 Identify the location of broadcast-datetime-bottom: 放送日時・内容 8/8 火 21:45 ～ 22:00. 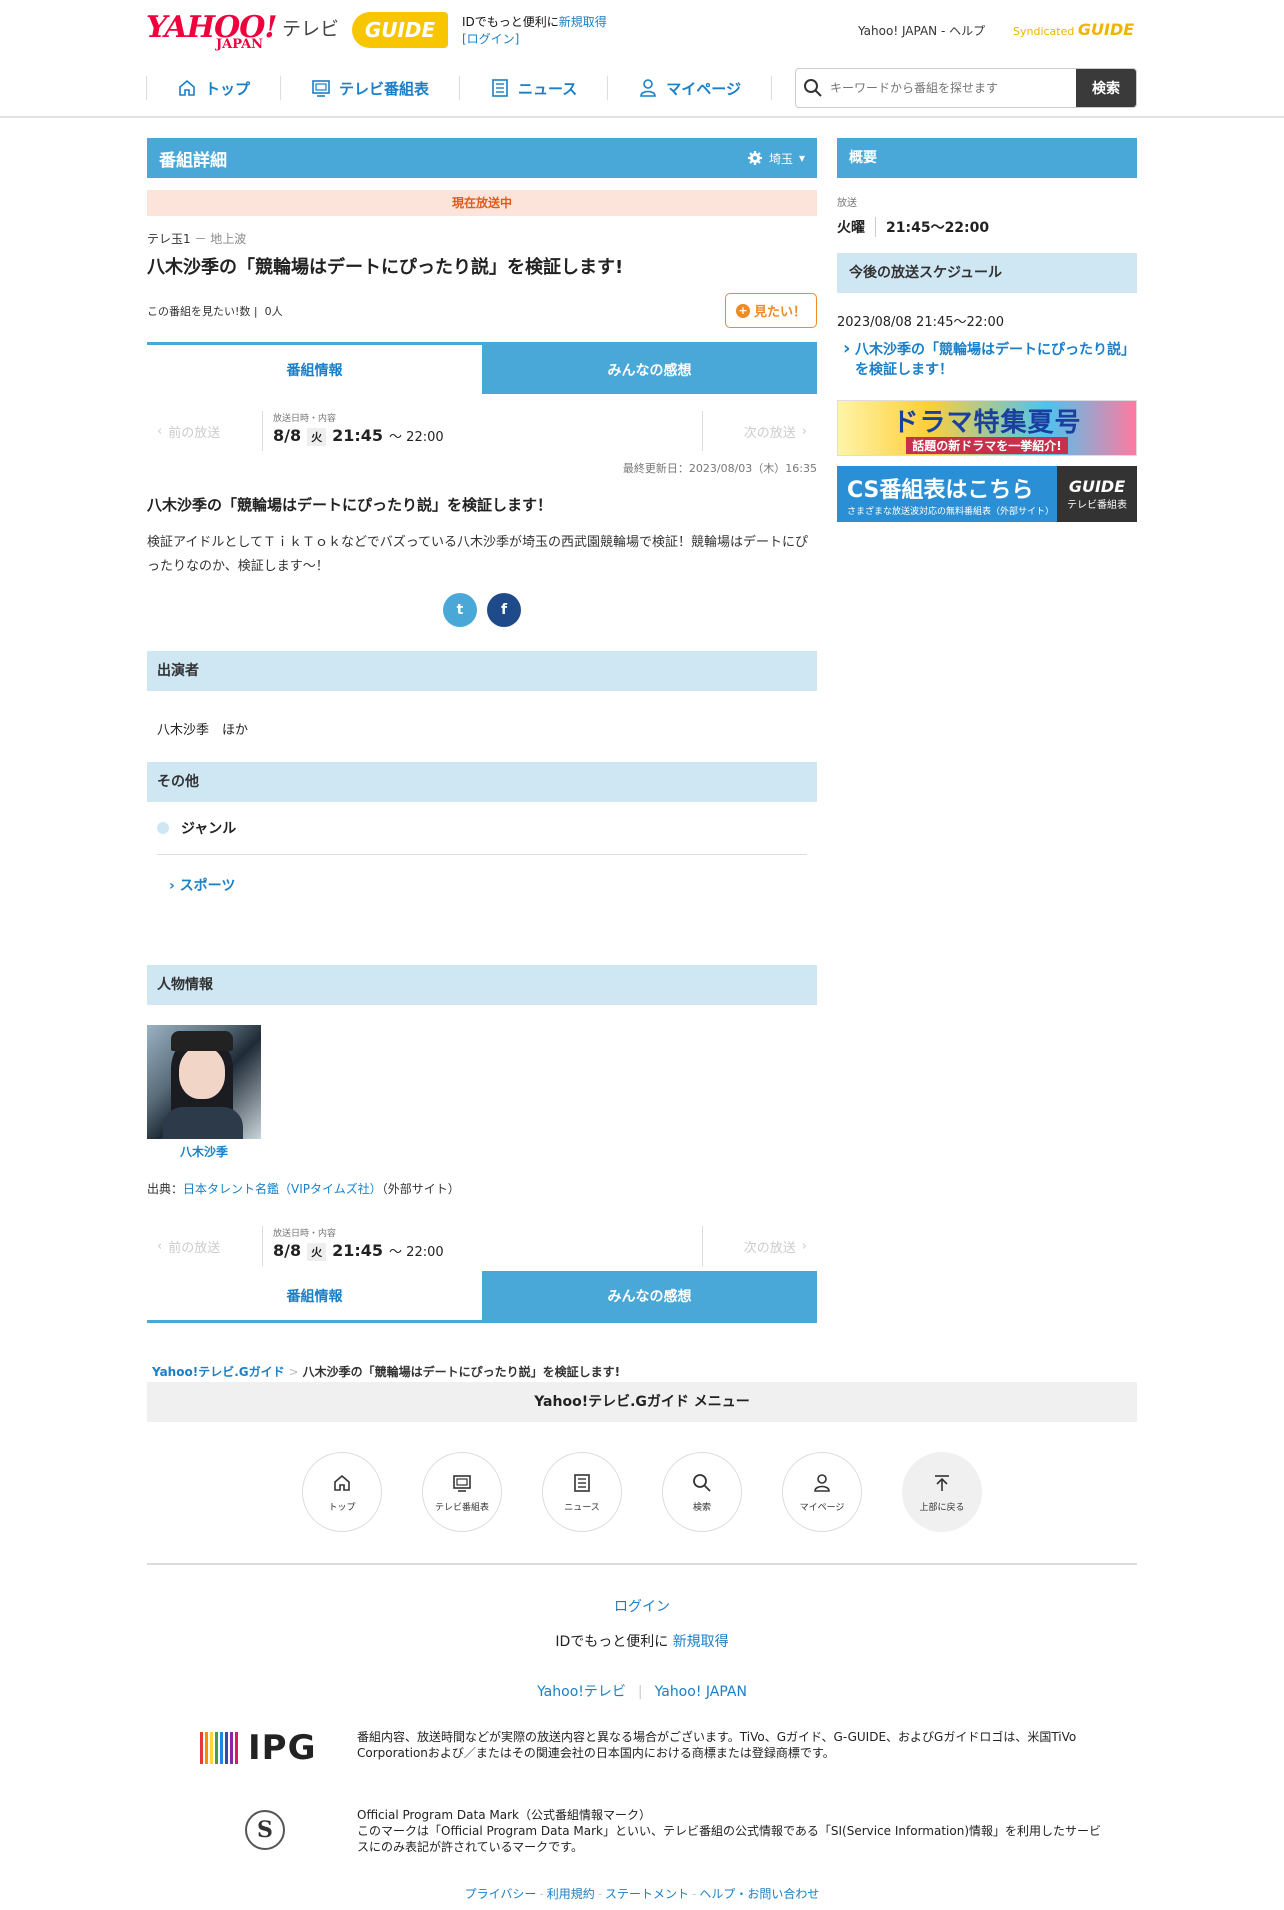
(482, 1246).